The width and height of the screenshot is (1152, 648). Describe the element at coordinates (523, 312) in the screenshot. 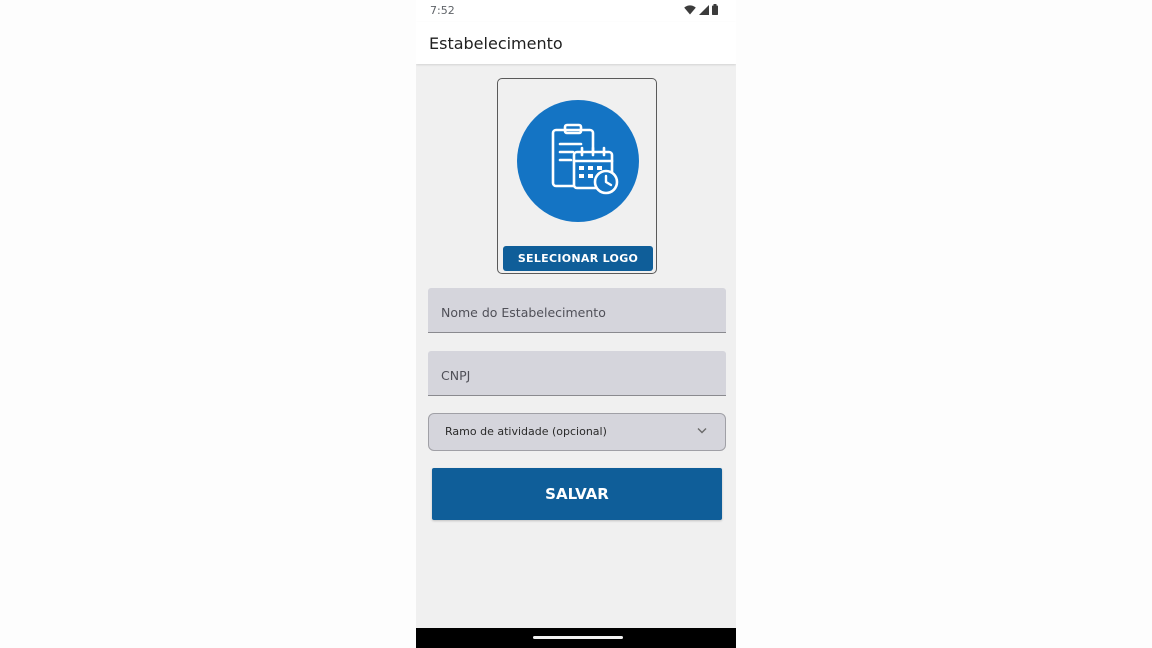

I see `establishment-name-placeholder: Nome do Estabelecimento` at that location.